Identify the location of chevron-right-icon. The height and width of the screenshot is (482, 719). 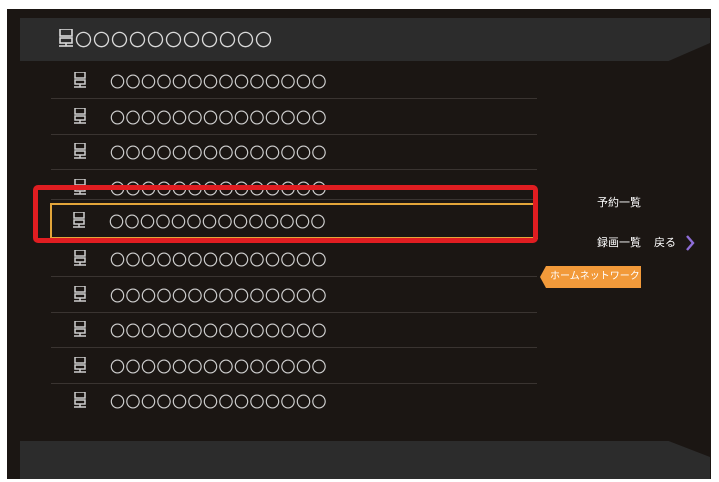
(690, 243).